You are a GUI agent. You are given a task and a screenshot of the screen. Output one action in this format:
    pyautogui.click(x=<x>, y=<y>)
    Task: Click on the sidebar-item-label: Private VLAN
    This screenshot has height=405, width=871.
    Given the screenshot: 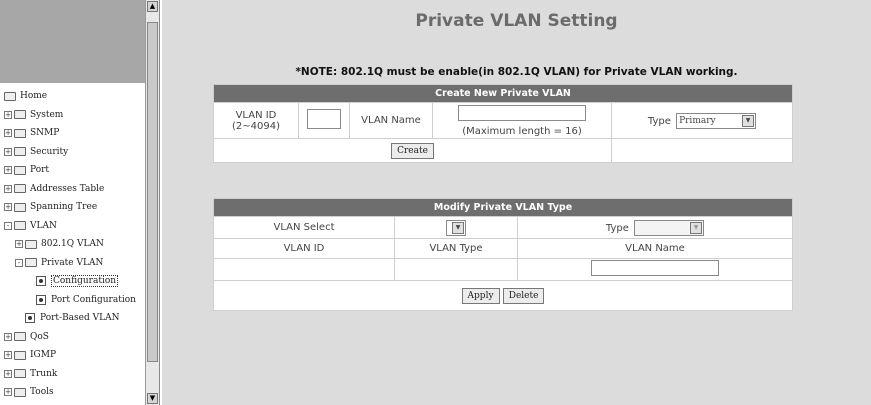 What is the action you would take?
    pyautogui.click(x=72, y=262)
    